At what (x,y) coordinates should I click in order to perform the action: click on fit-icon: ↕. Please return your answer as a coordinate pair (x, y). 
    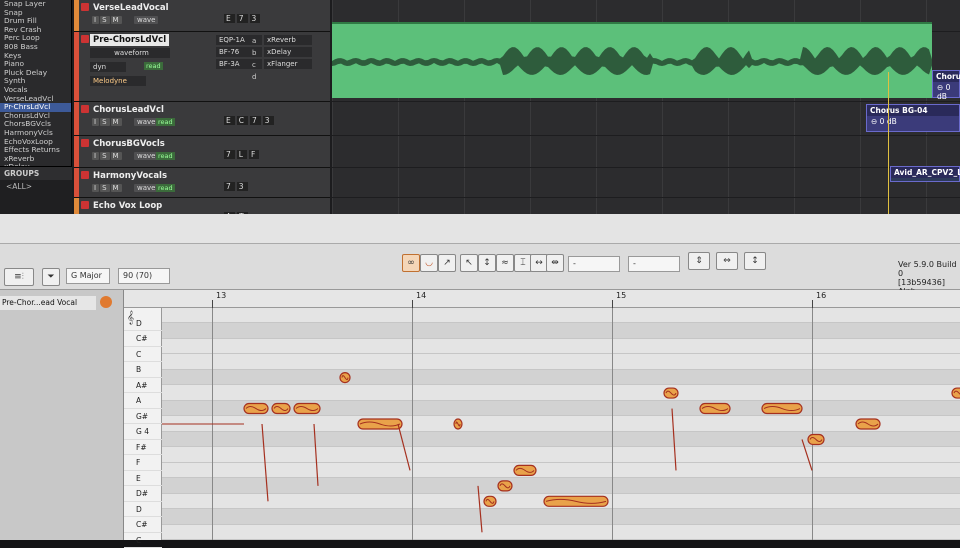
    Looking at the image, I should click on (755, 261).